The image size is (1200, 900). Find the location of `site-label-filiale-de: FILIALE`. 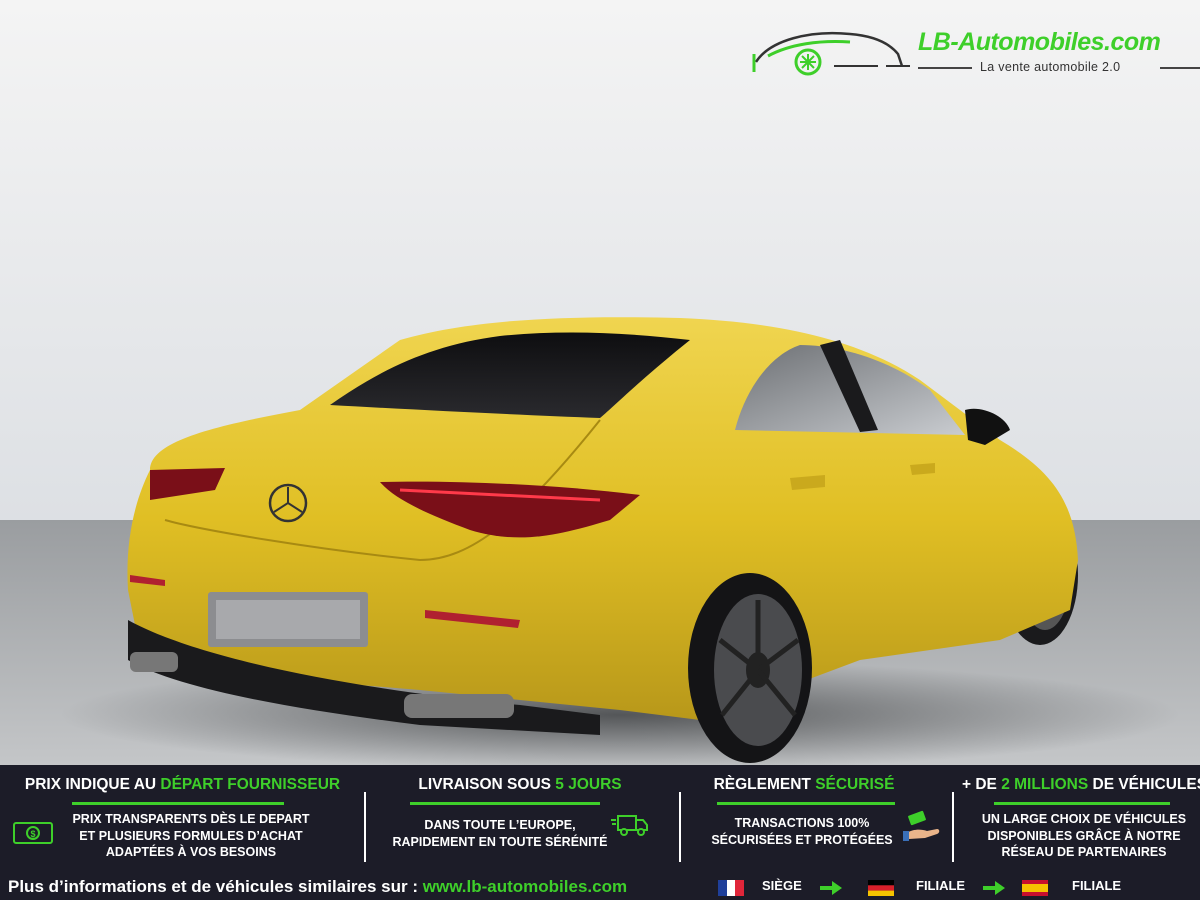

site-label-filiale-de: FILIALE is located at coordinates (941, 885).